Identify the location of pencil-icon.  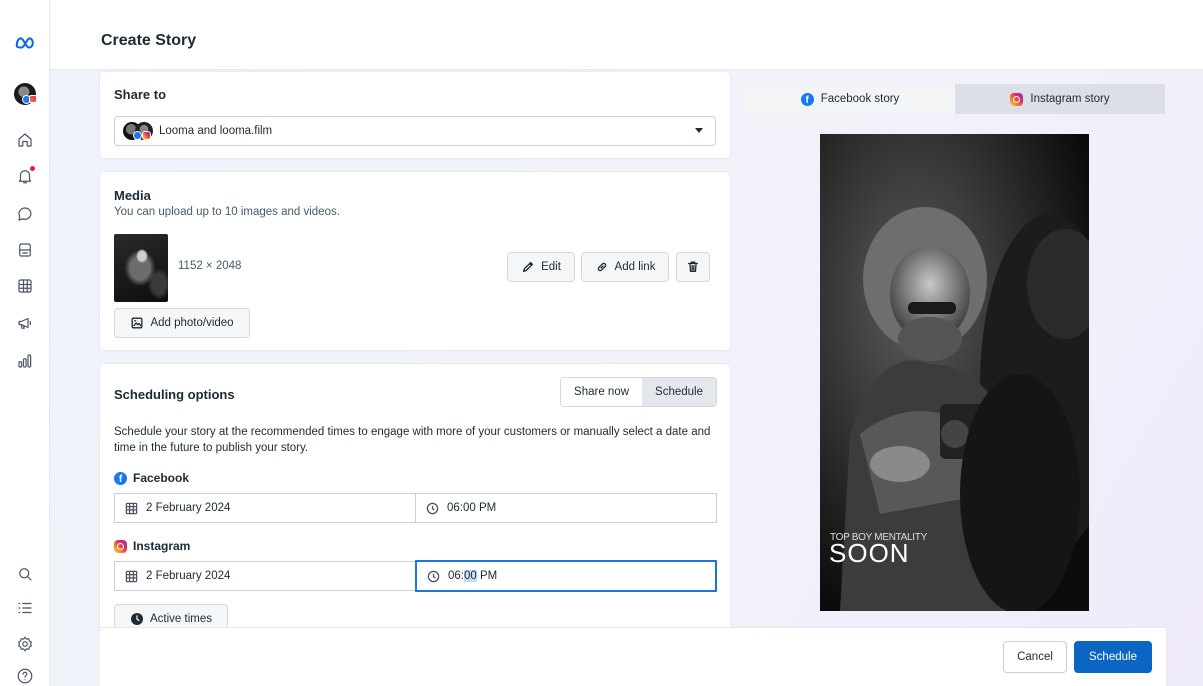
(528, 267).